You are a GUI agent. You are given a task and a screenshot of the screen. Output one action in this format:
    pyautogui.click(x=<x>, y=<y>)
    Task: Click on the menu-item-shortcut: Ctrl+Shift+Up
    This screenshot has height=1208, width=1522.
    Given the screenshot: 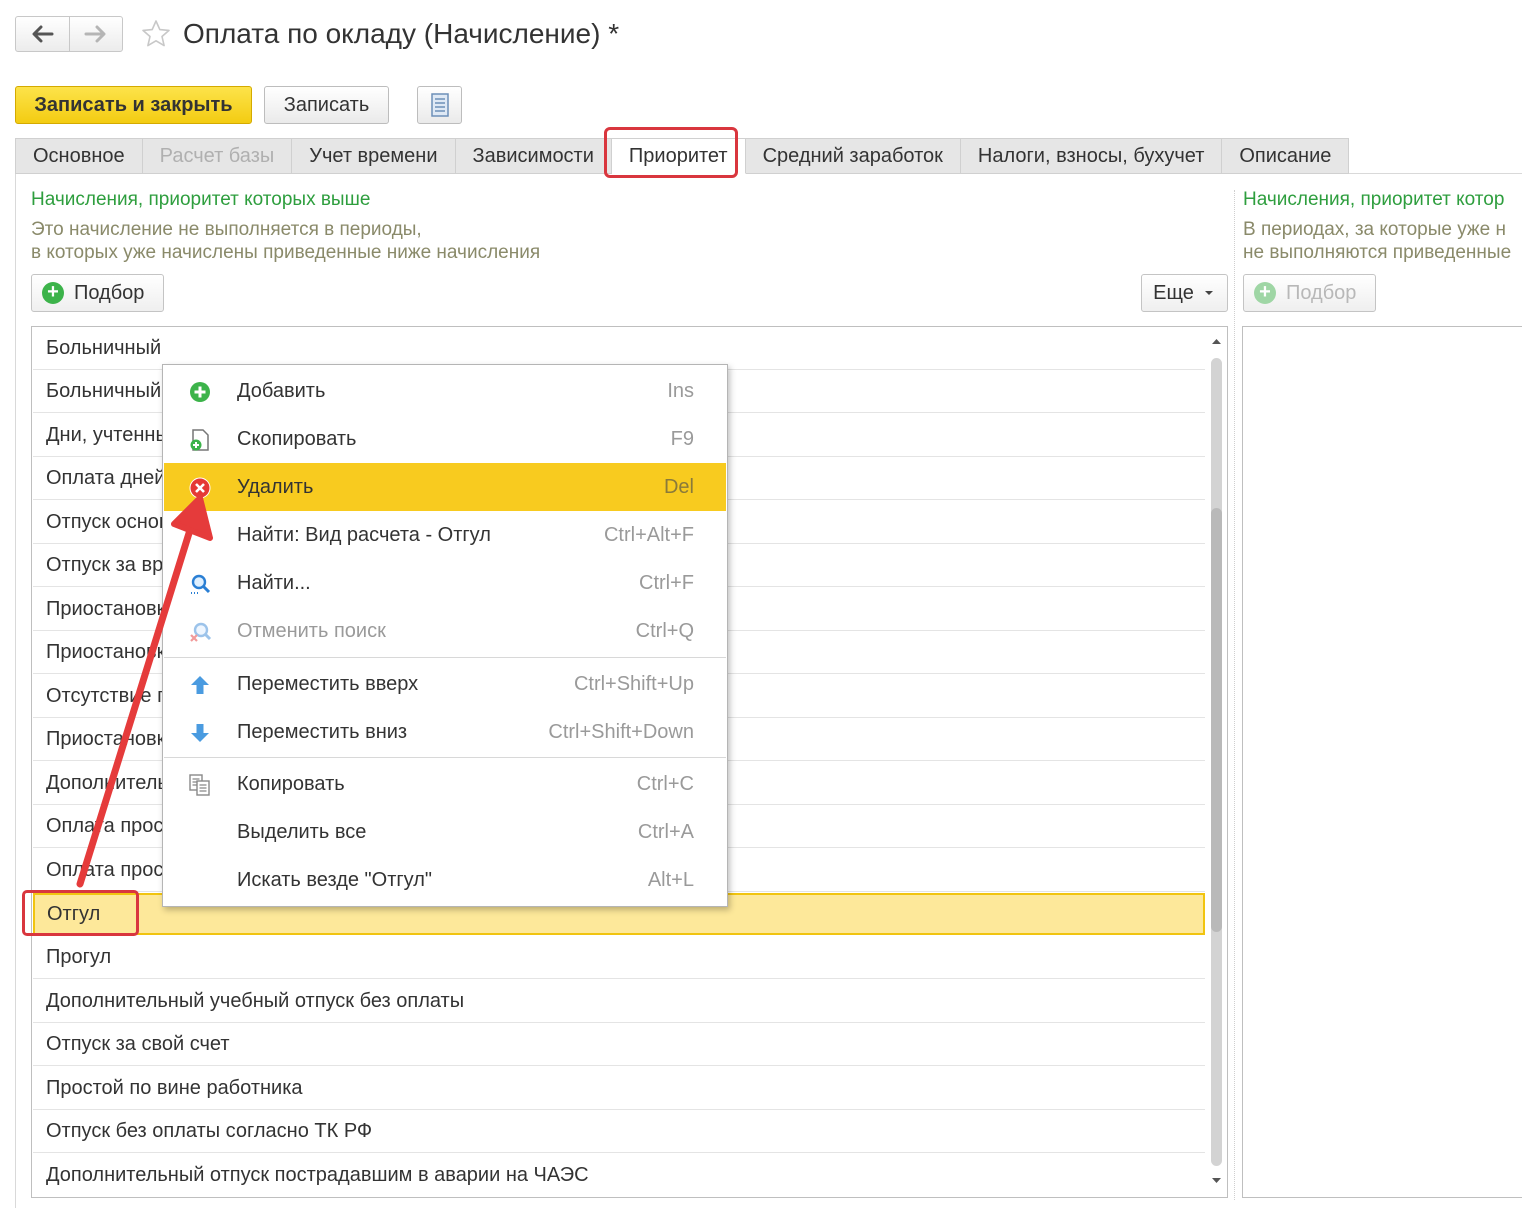 What is the action you would take?
    pyautogui.click(x=633, y=684)
    